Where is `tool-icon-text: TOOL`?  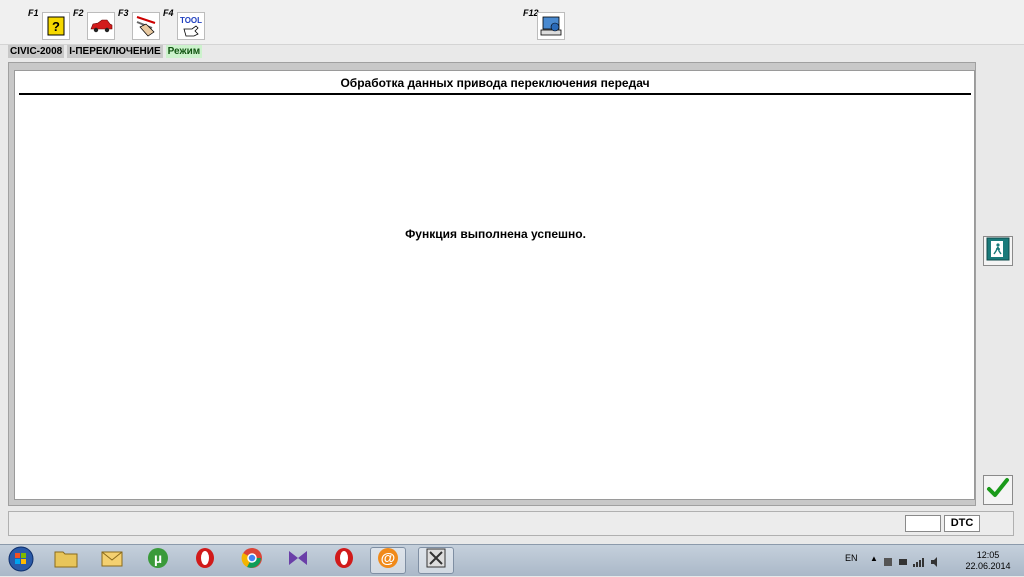
tool-icon-text: TOOL is located at coordinates (191, 20).